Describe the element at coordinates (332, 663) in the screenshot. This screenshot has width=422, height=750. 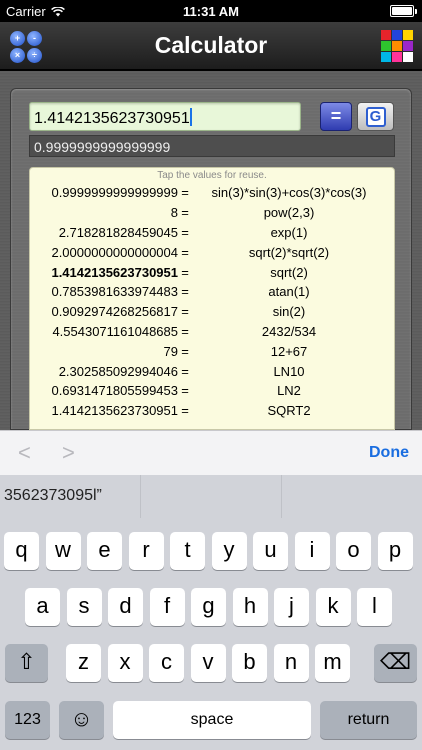
I see `key-m: m` at that location.